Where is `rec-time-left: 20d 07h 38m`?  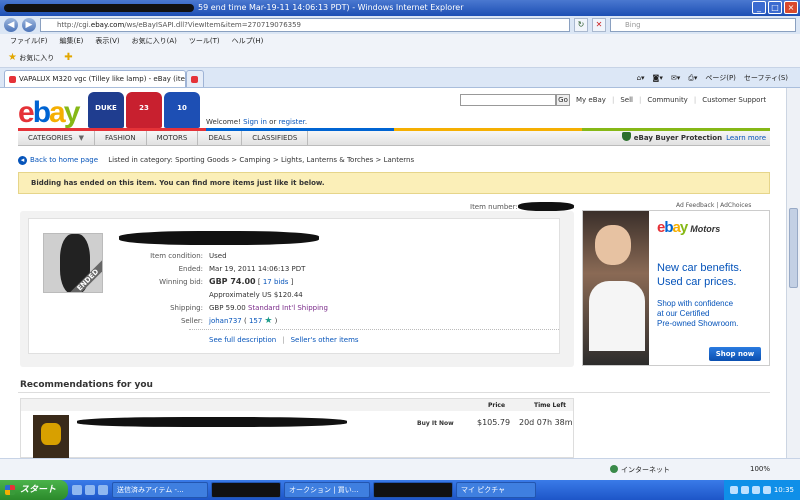
rec-time-left: 20d 07h 38m is located at coordinates (546, 422).